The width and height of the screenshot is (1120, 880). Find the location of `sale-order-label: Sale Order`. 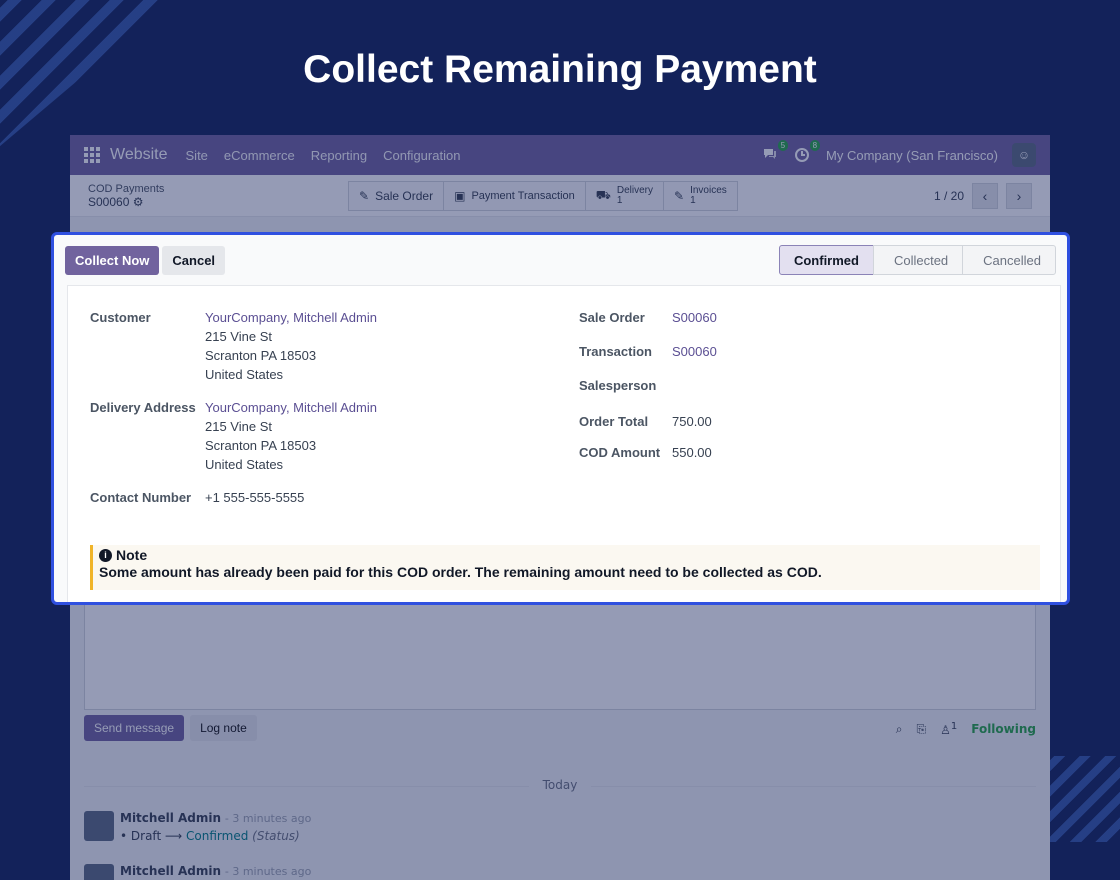

sale-order-label: Sale Order is located at coordinates (612, 317).